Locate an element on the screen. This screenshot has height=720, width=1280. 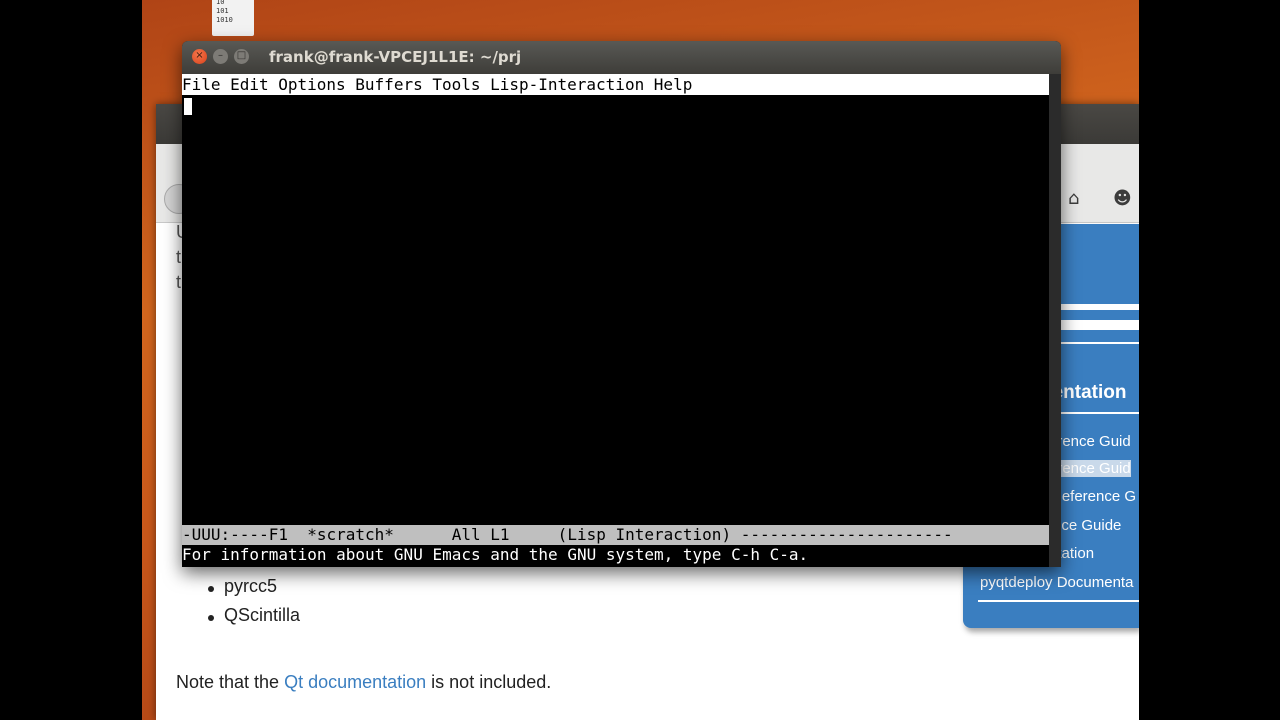
menu-edit: Edit is located at coordinates (249, 84).